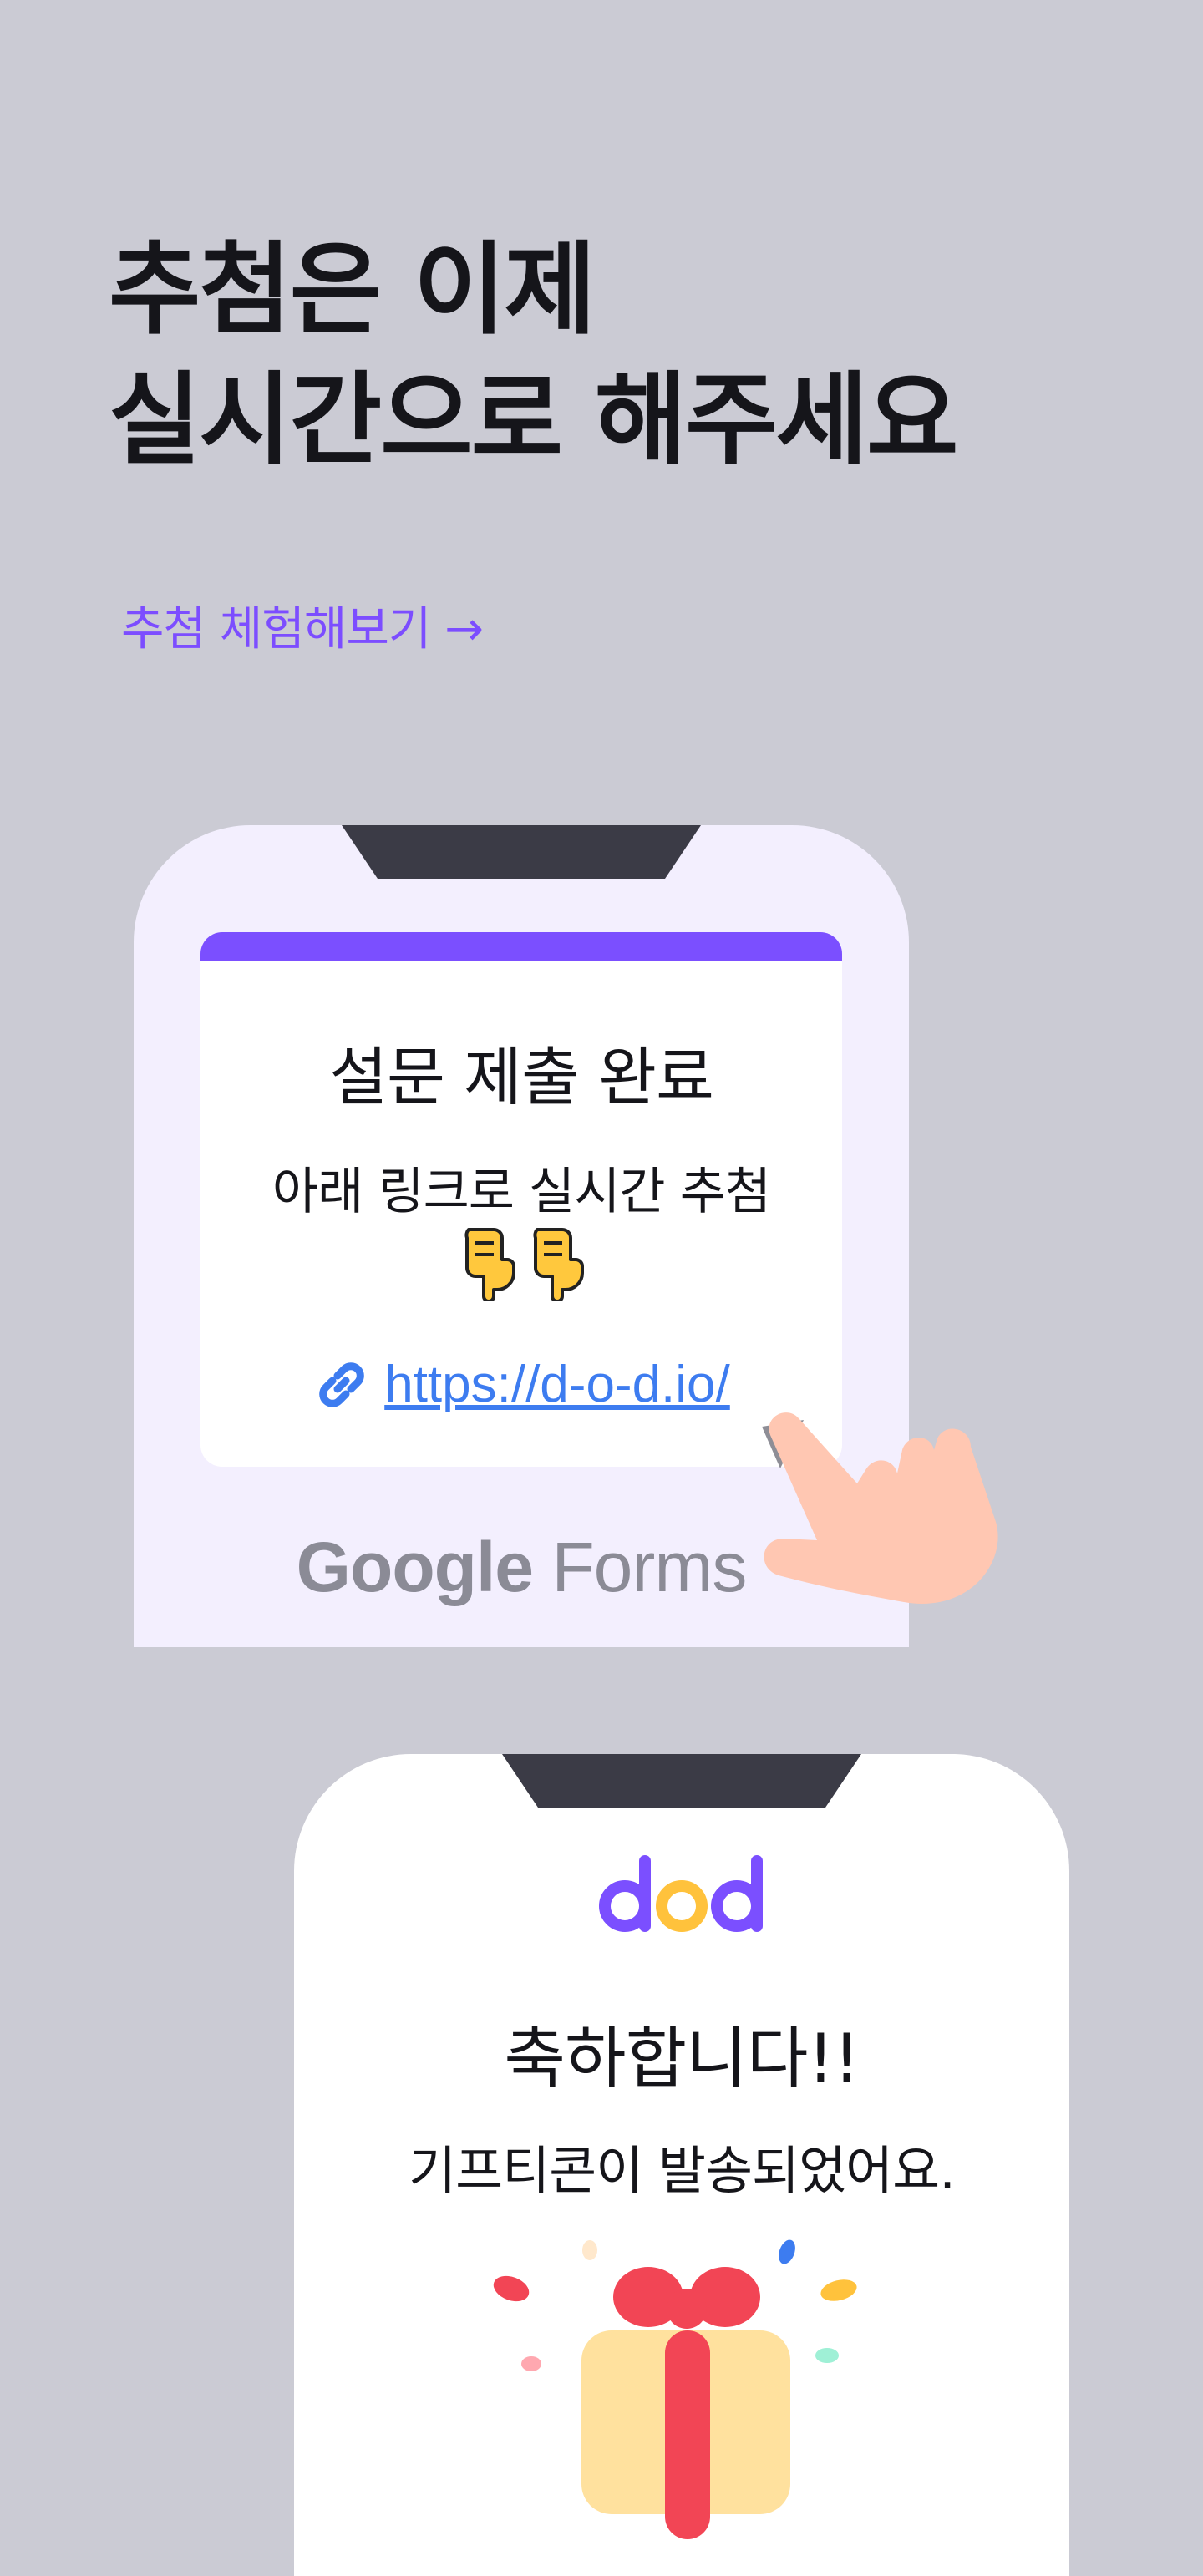  I want to click on tap-hand-icon, so click(880, 1508).